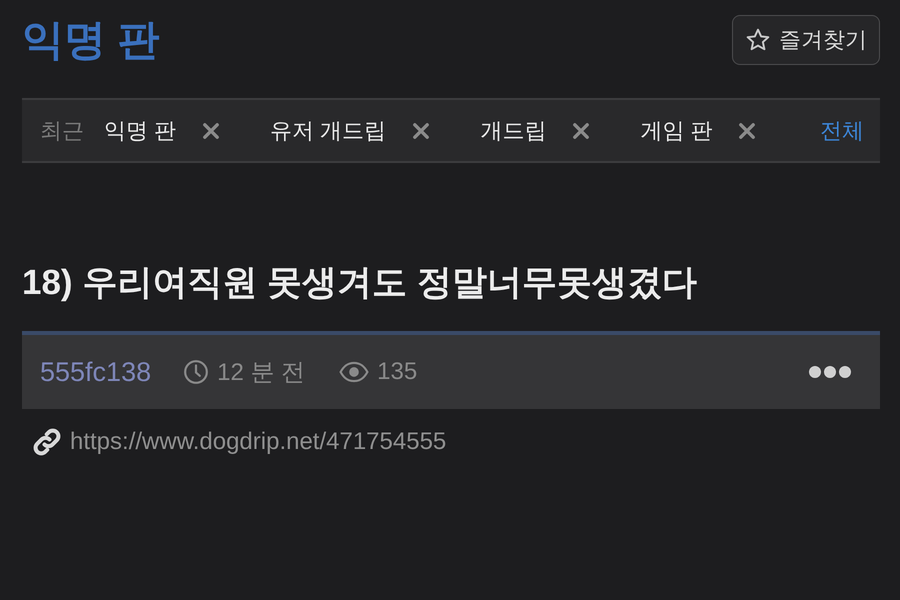  What do you see at coordinates (842, 131) in the screenshot?
I see `all-boards-link: 전체` at bounding box center [842, 131].